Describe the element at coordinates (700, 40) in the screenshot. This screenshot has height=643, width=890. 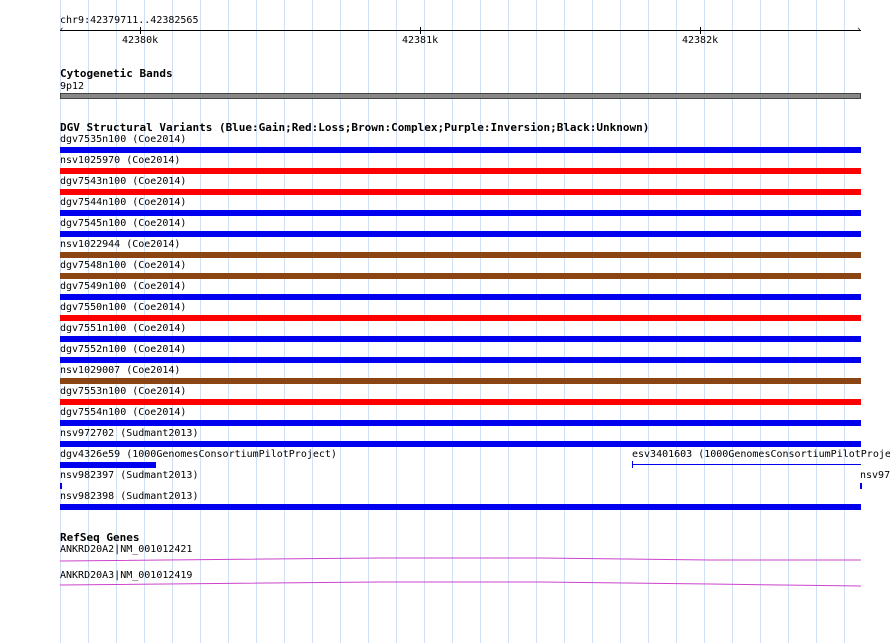
I see `ruler-tick-label: 42382k` at that location.